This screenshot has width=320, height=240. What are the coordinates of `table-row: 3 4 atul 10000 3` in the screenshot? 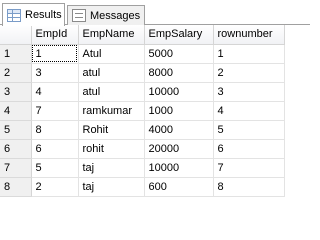 It's located at (142, 92).